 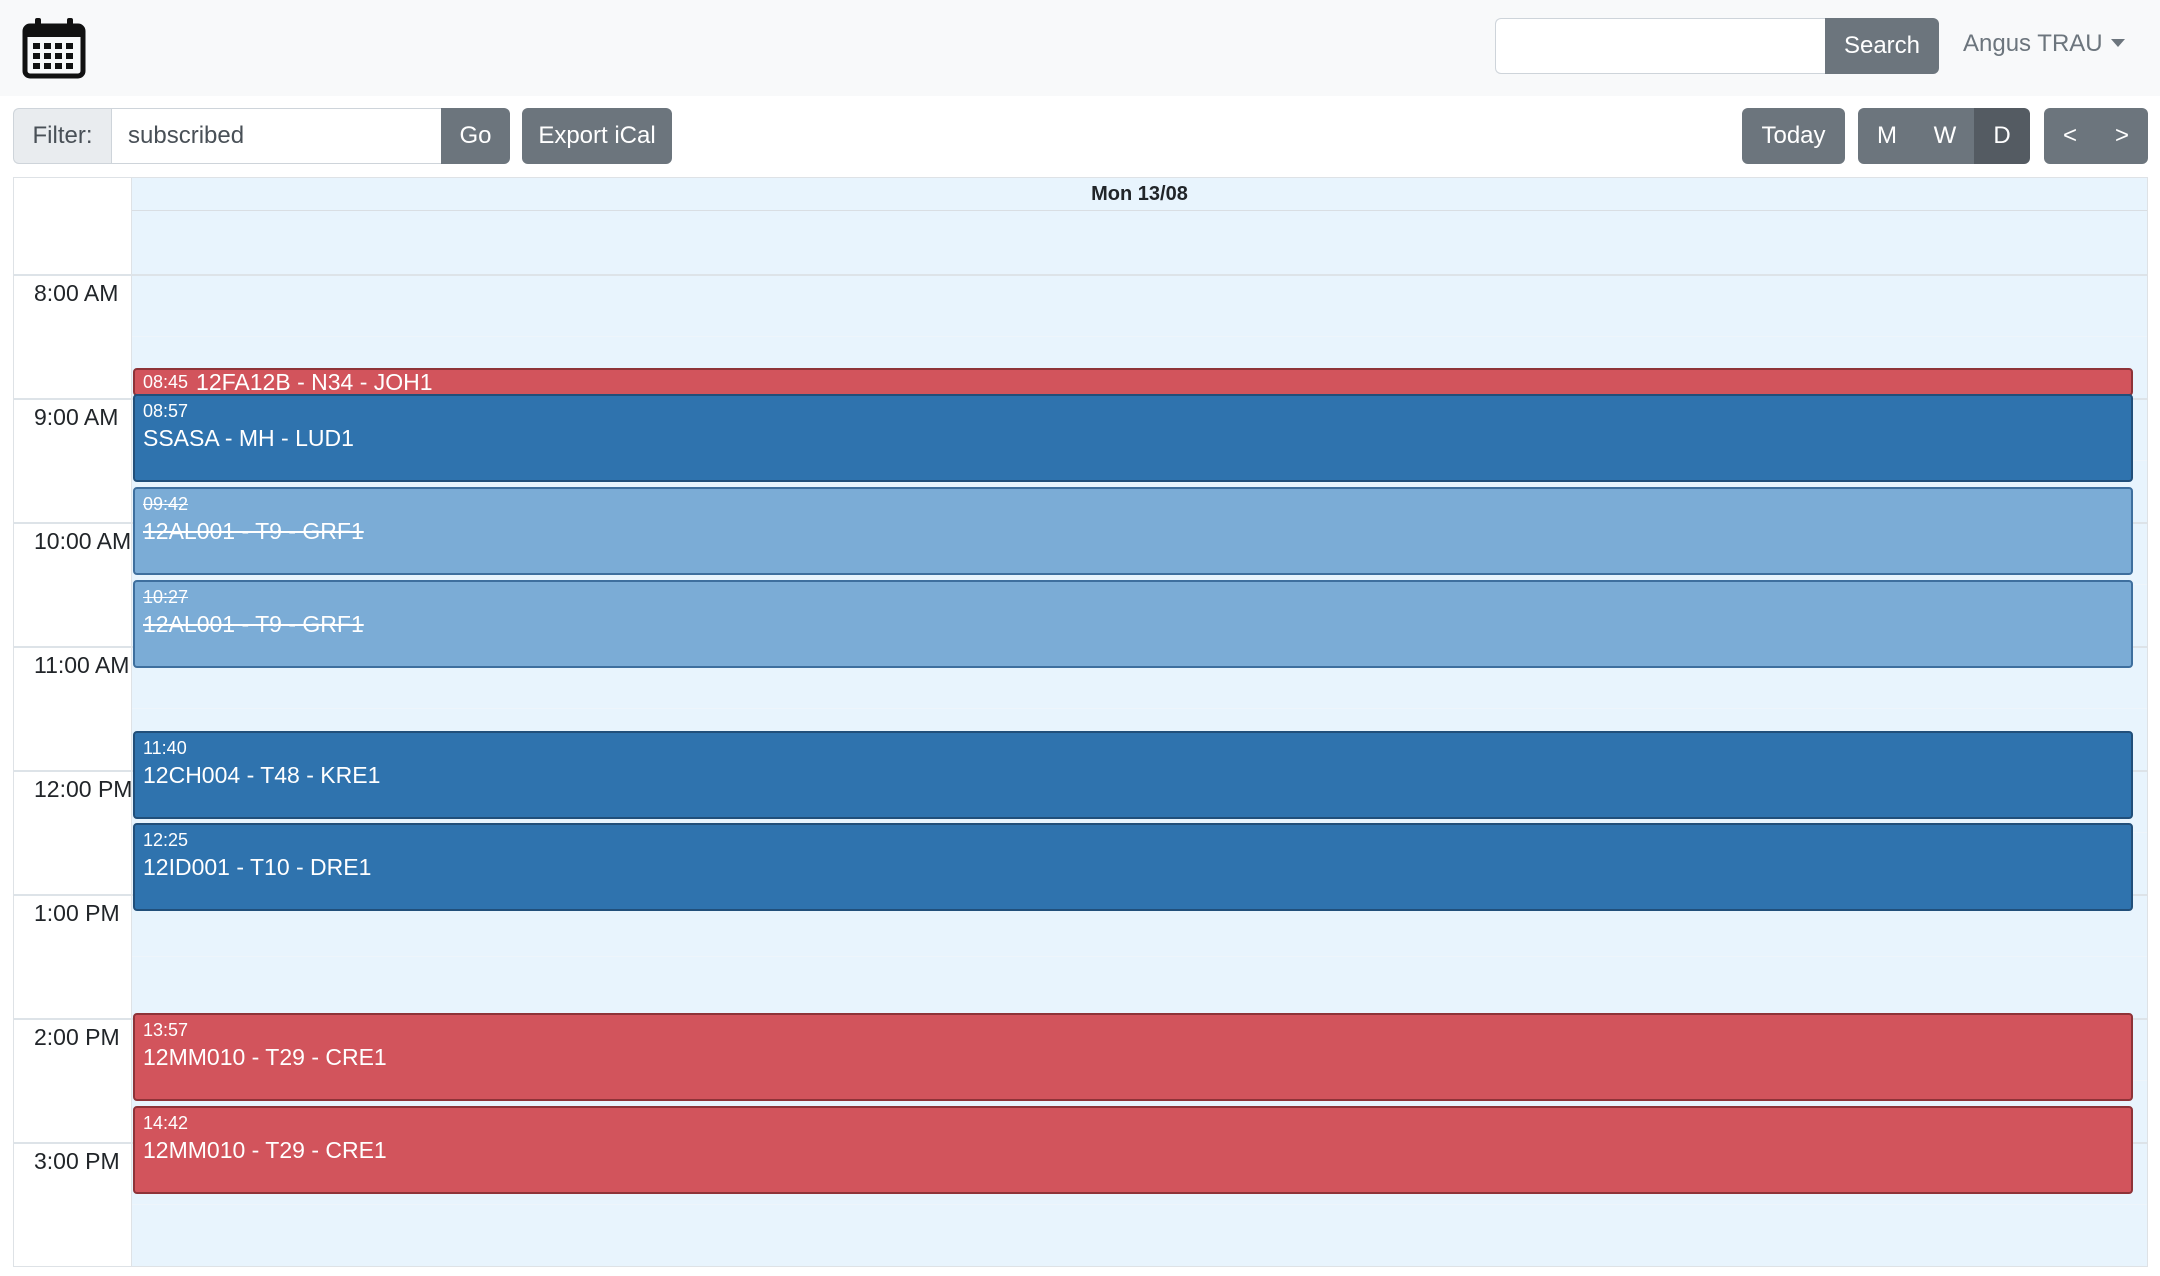 I want to click on calendar-event: 10:27 12AL001 - T9 - GRF1, so click(x=1133, y=624).